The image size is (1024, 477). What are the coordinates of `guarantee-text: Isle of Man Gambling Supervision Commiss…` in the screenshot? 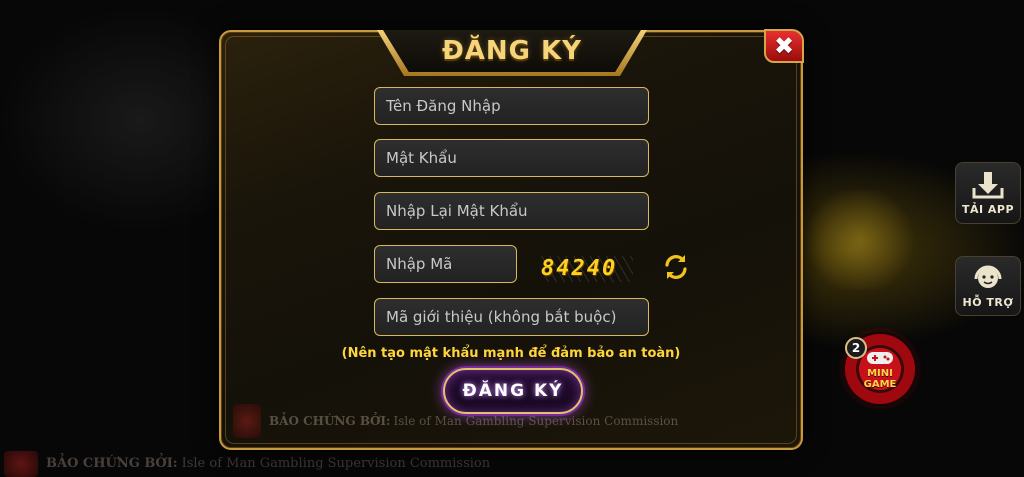 It's located at (536, 421).